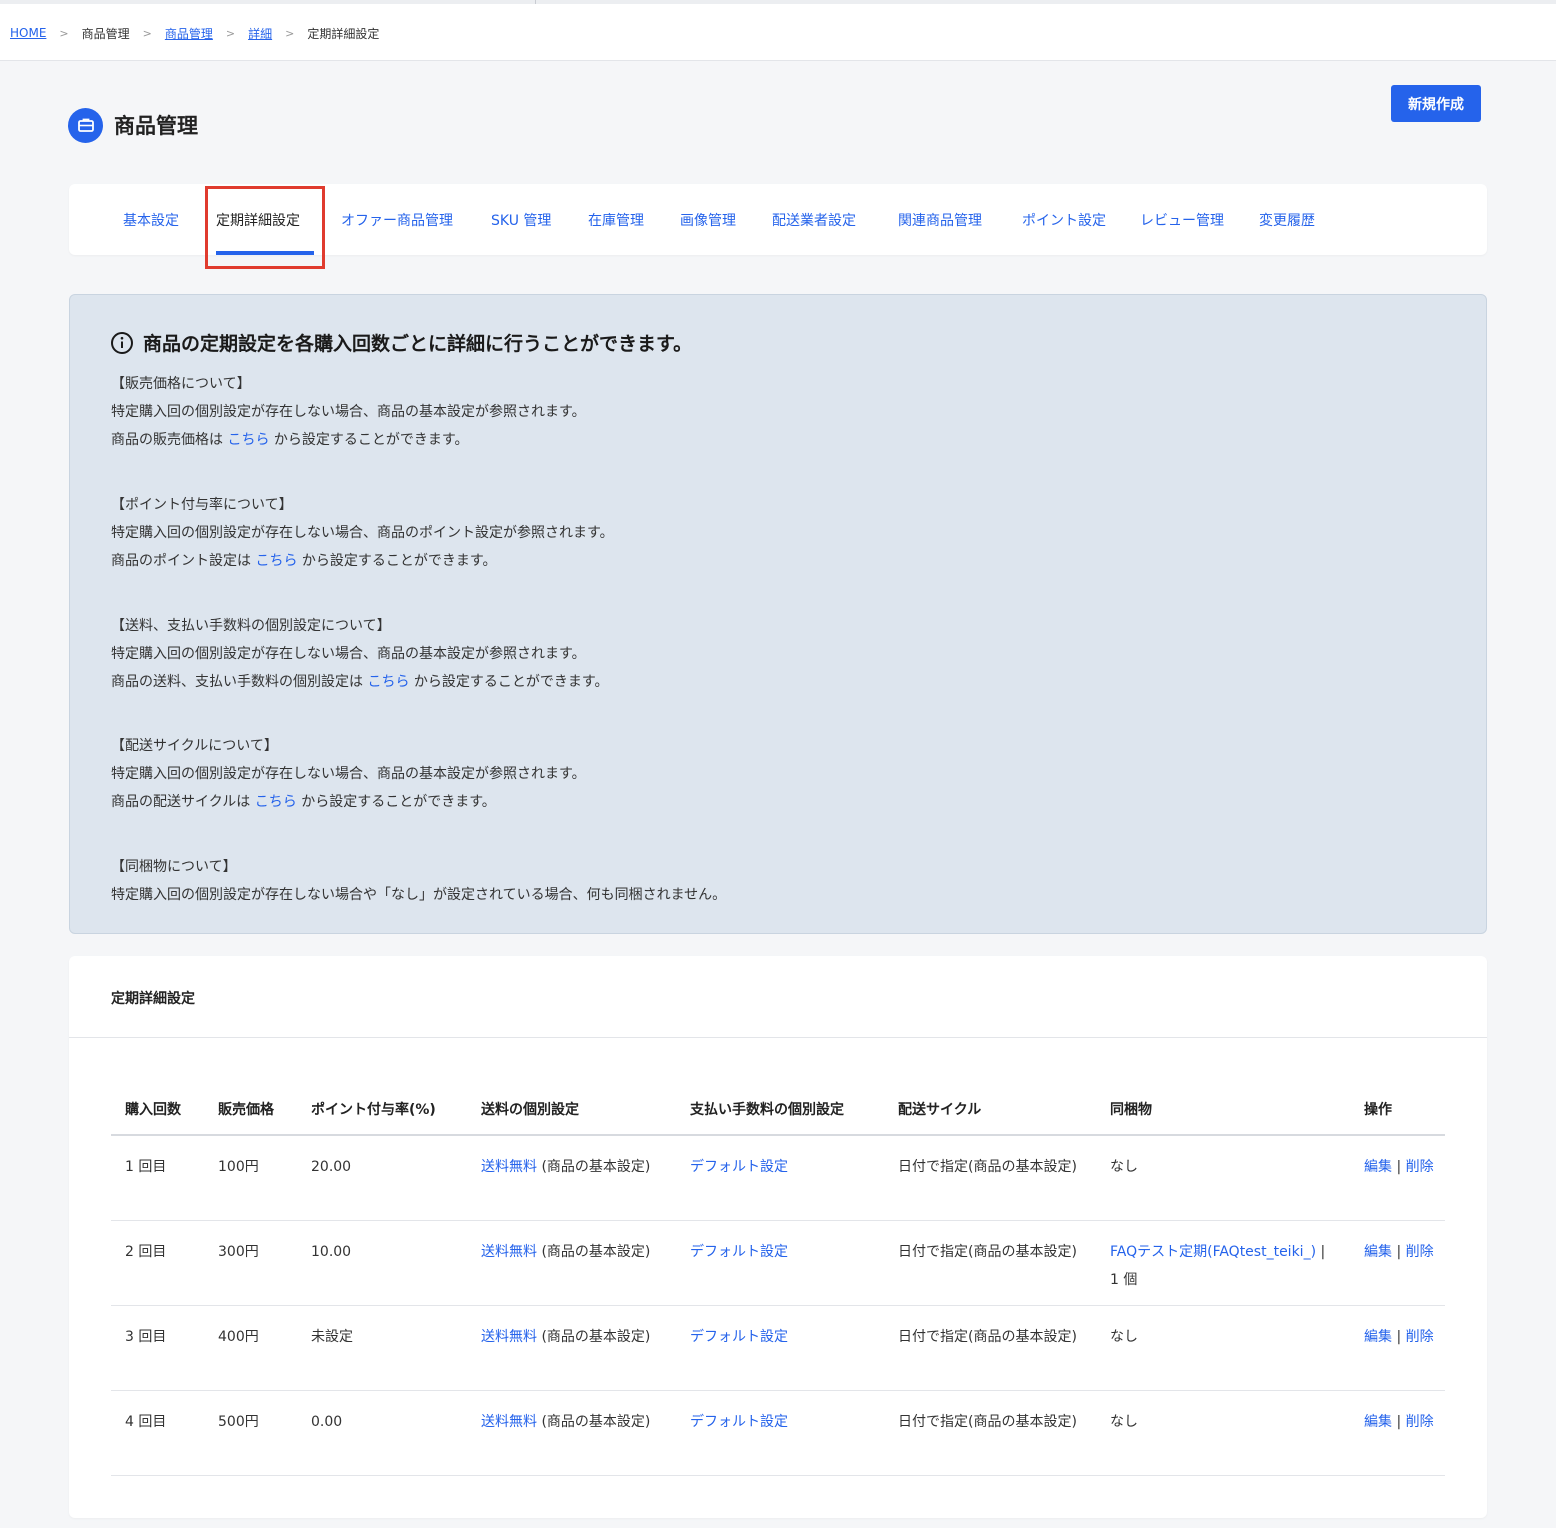  What do you see at coordinates (146, 1167) in the screenshot?
I see `purchase-count: 1 回目` at bounding box center [146, 1167].